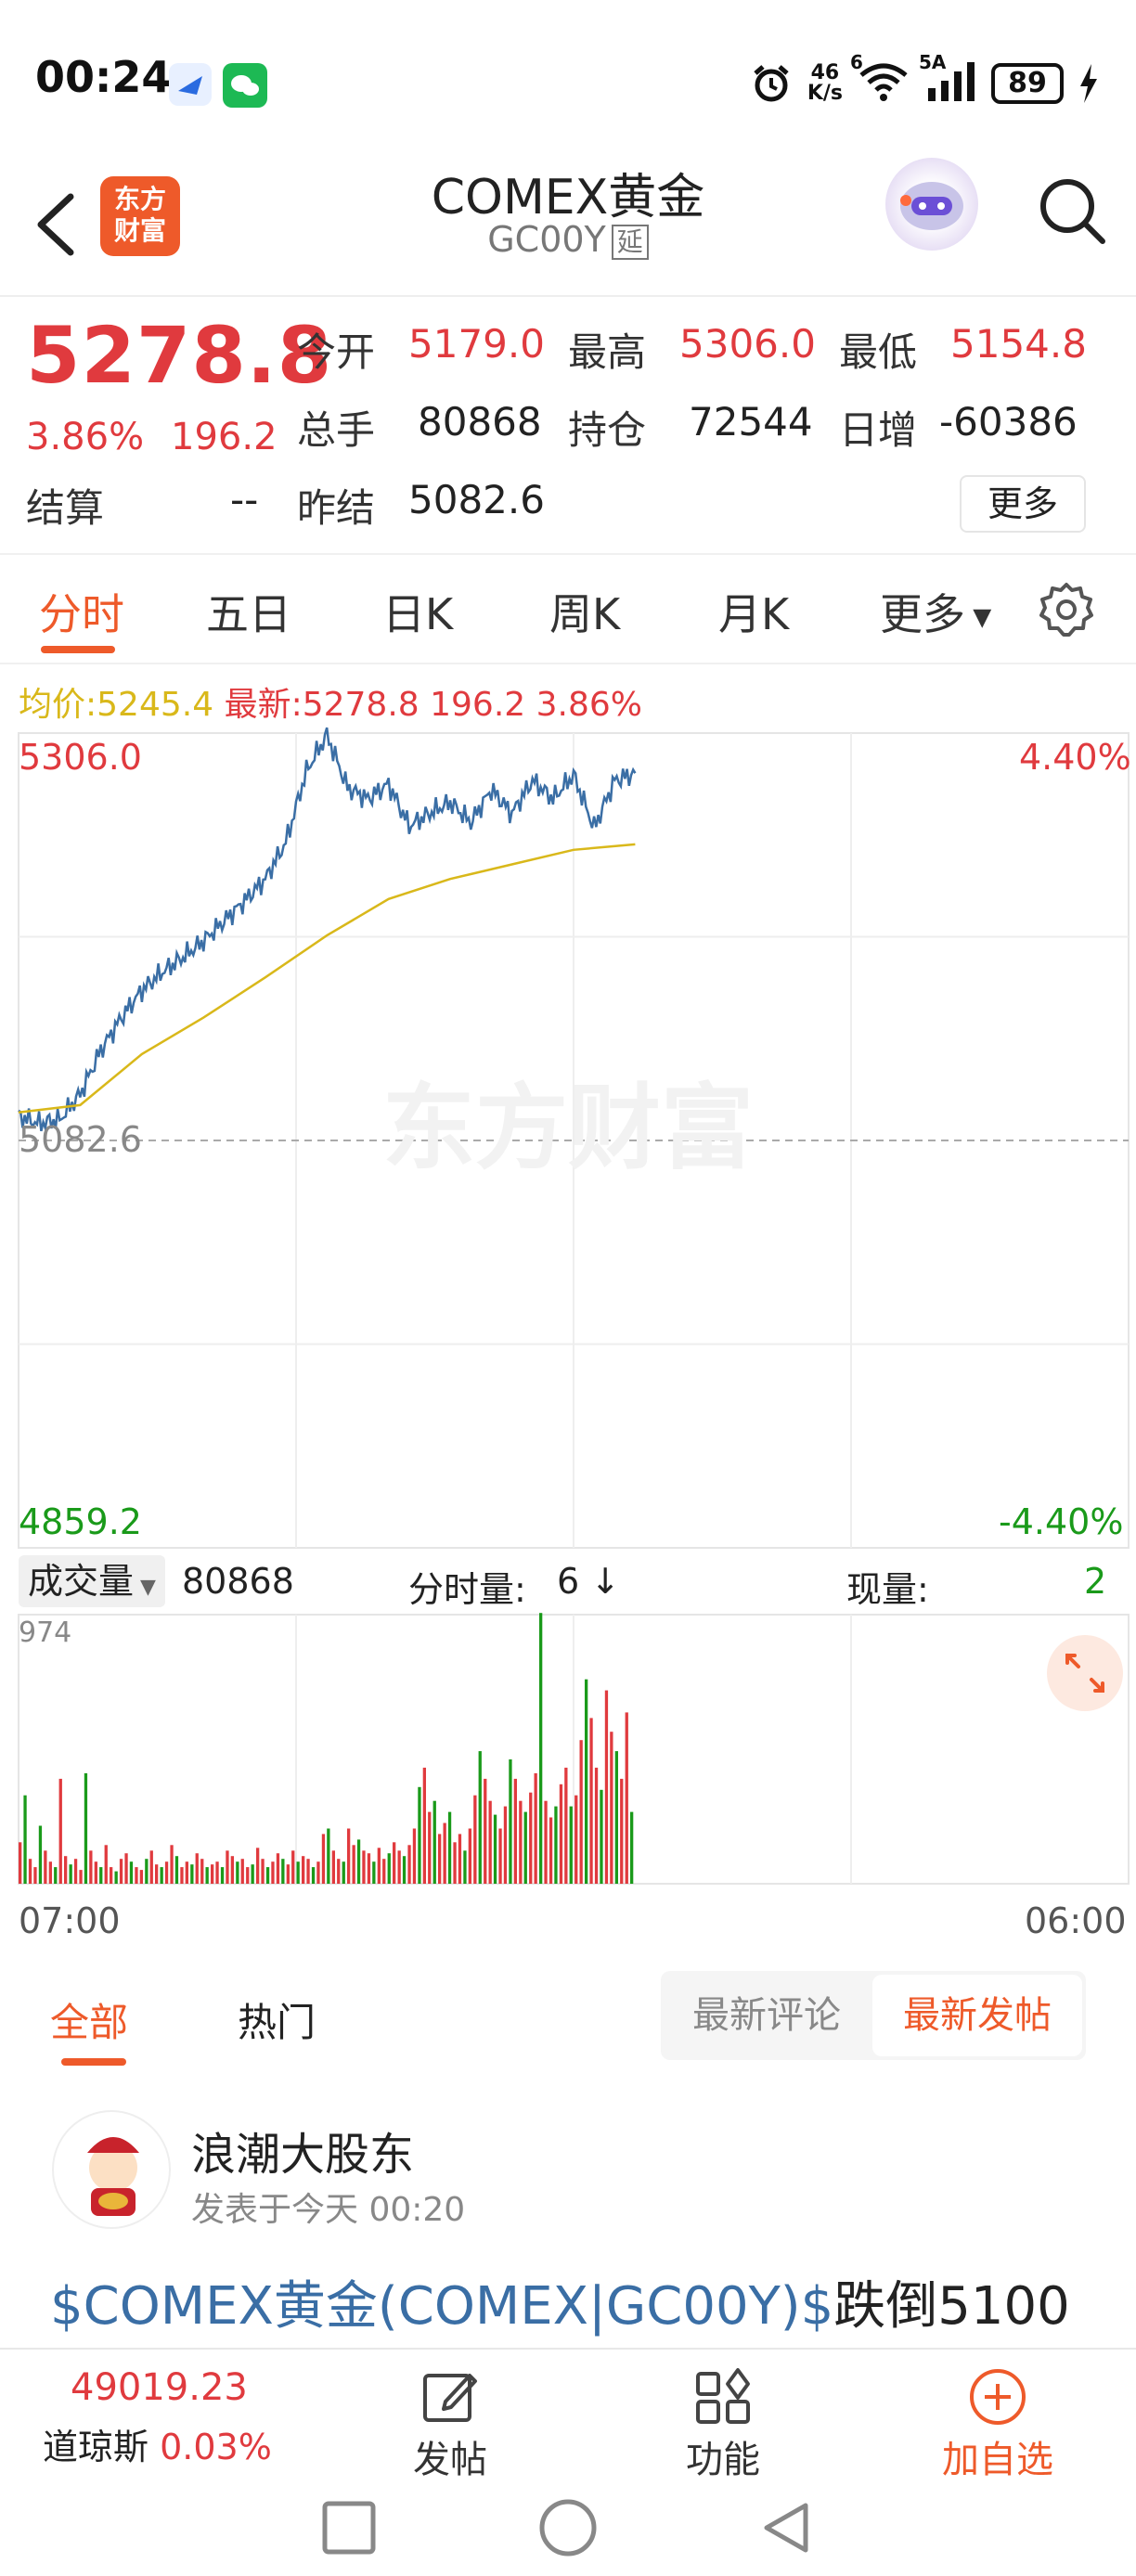  What do you see at coordinates (92, 1581) in the screenshot?
I see `indicator-select: 成交量 ▼` at bounding box center [92, 1581].